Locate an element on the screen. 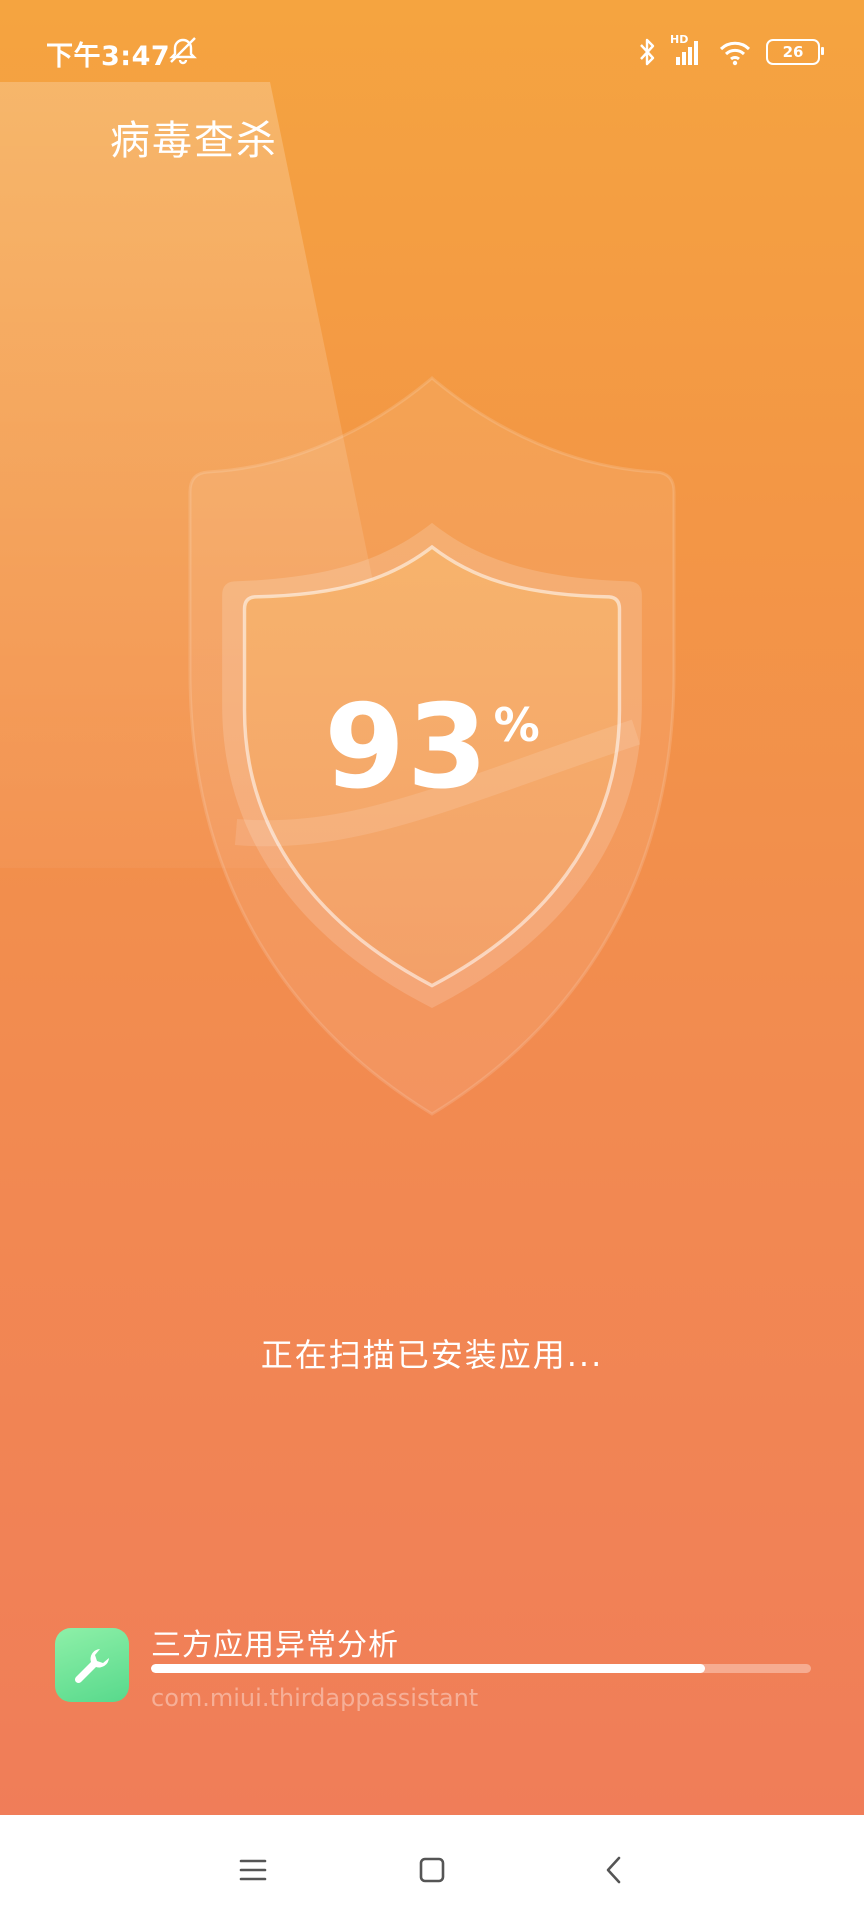 Image resolution: width=864 pixels, height=1920 pixels. percent-symbol: % is located at coordinates (516, 725).